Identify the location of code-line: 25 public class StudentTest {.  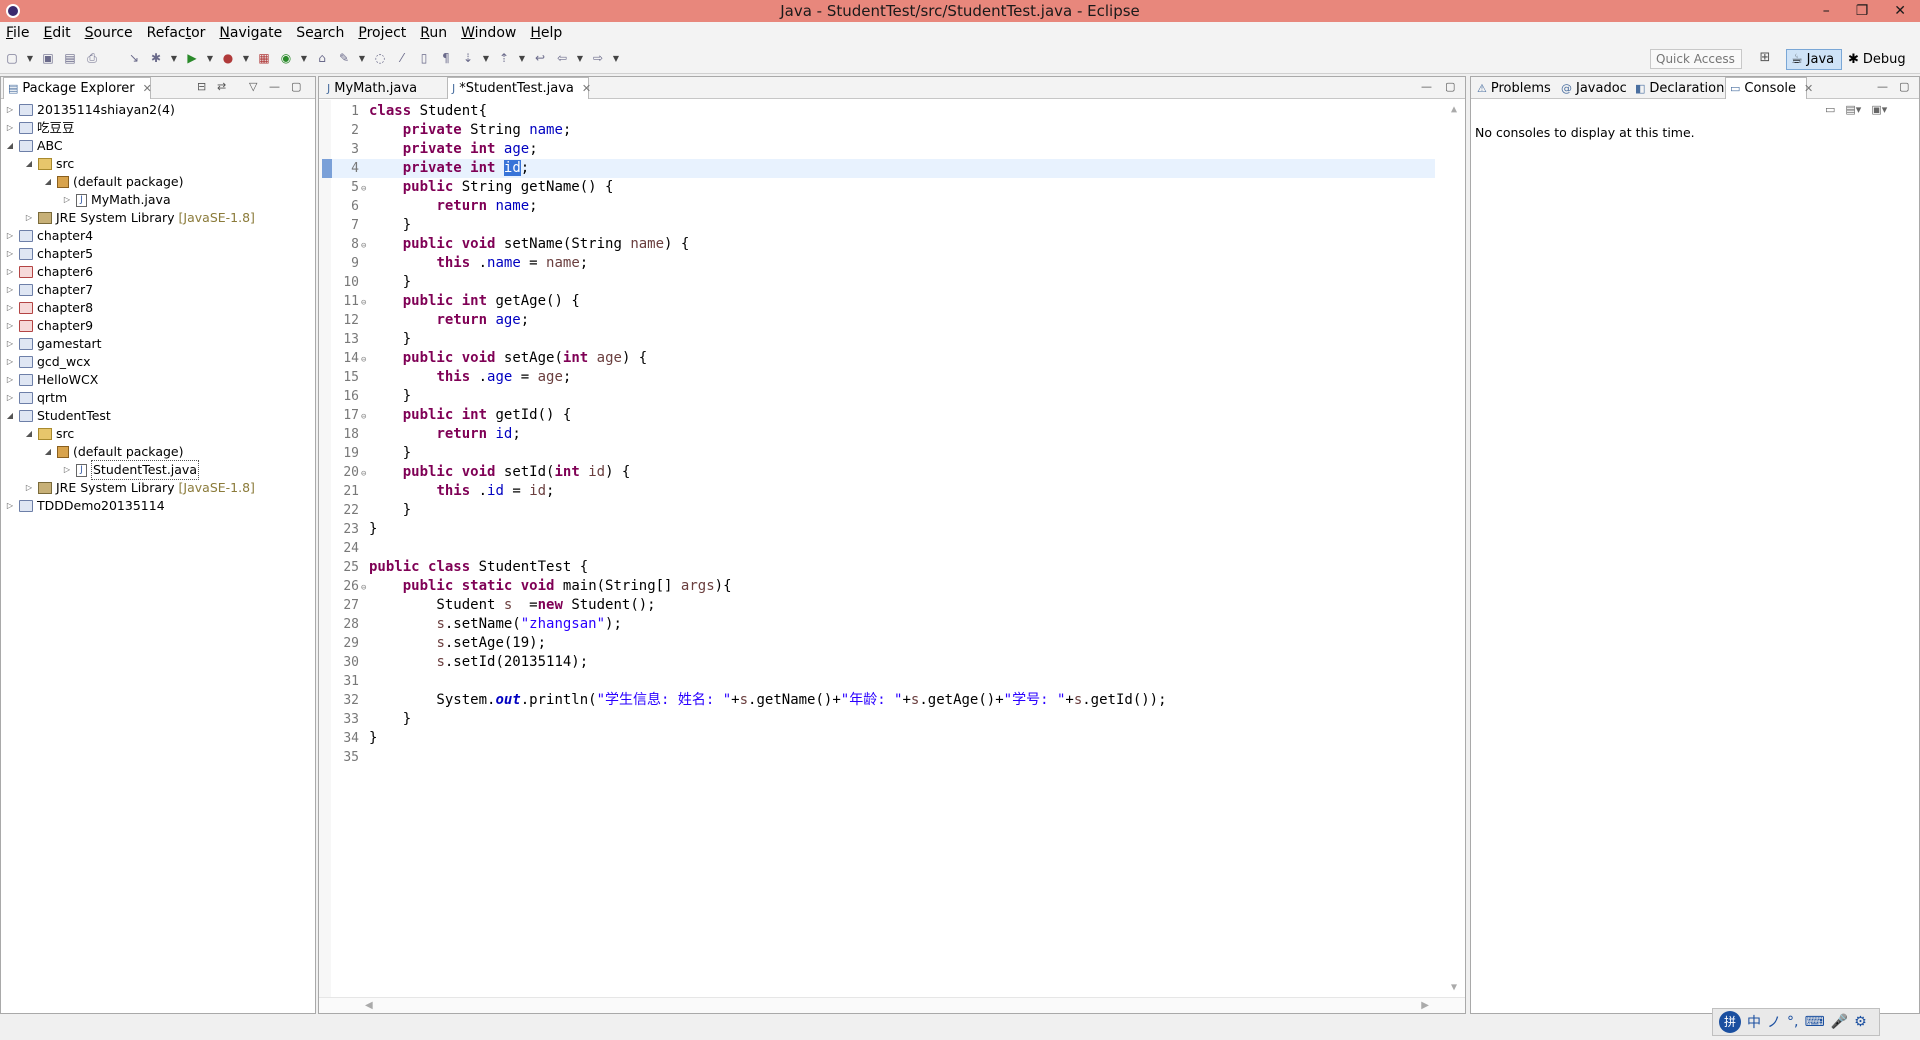
(883, 567).